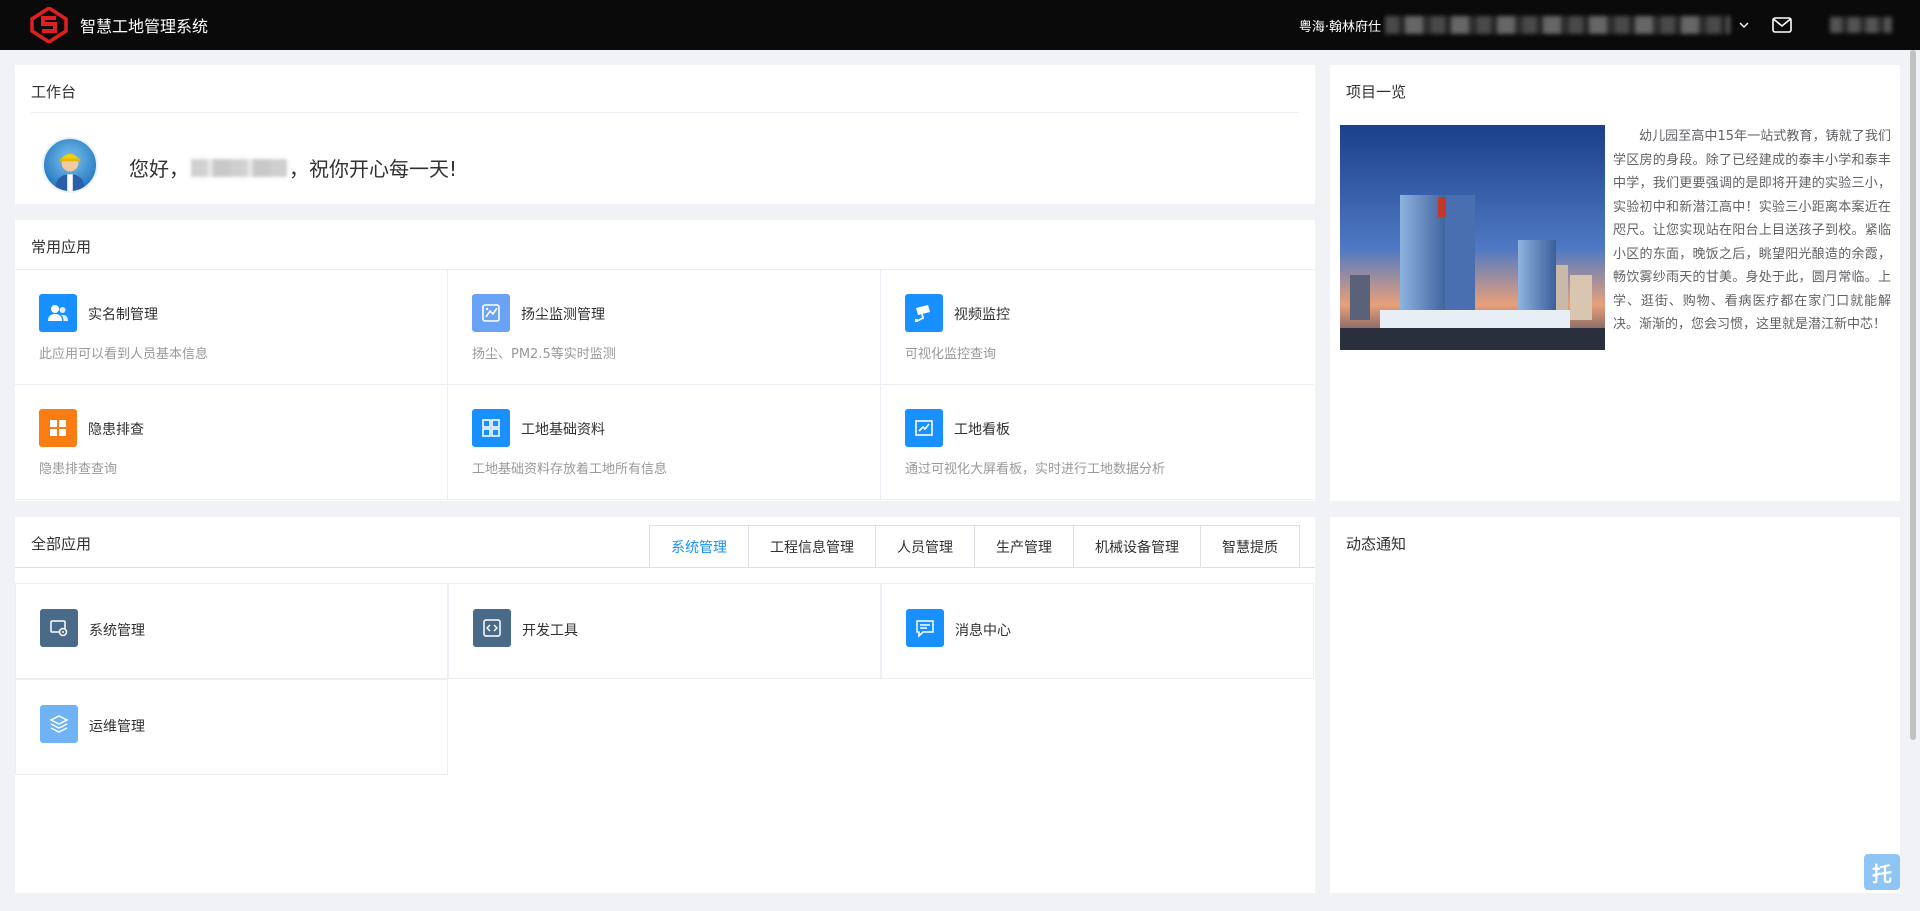 The height and width of the screenshot is (911, 1920). What do you see at coordinates (492, 628) in the screenshot?
I see `code-icon` at bounding box center [492, 628].